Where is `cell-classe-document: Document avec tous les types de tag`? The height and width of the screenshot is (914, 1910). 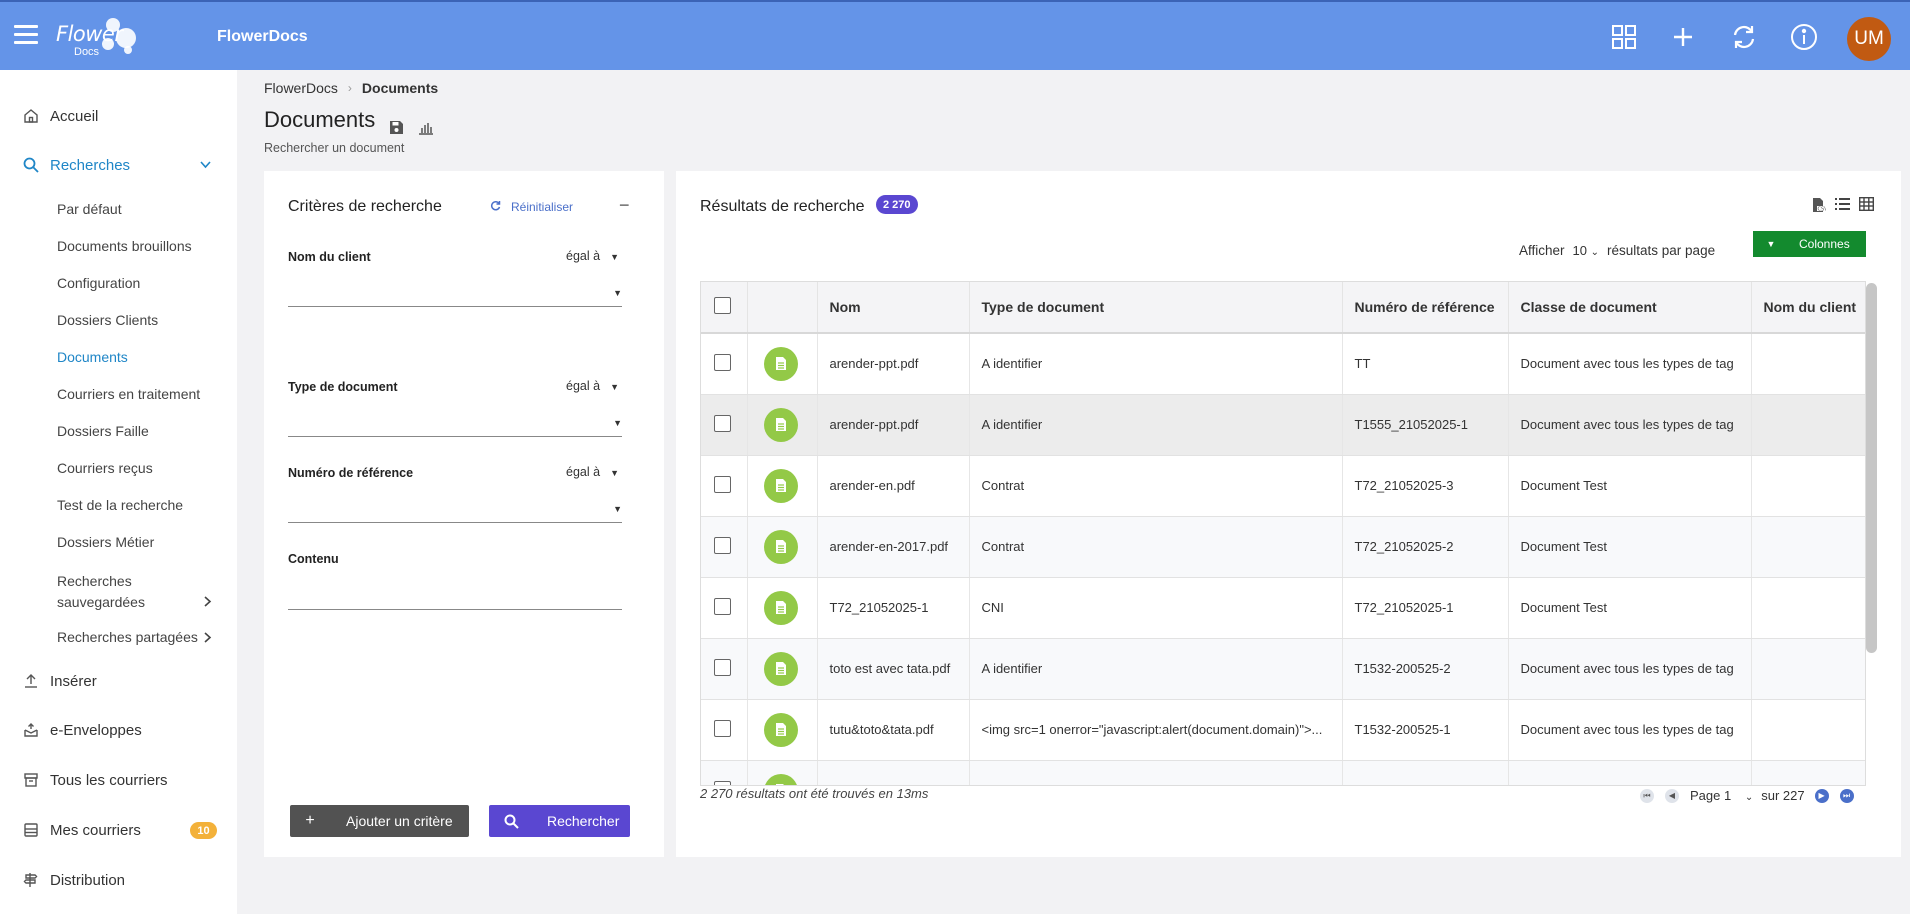 cell-classe-document: Document avec tous les types de tag is located at coordinates (1630, 669).